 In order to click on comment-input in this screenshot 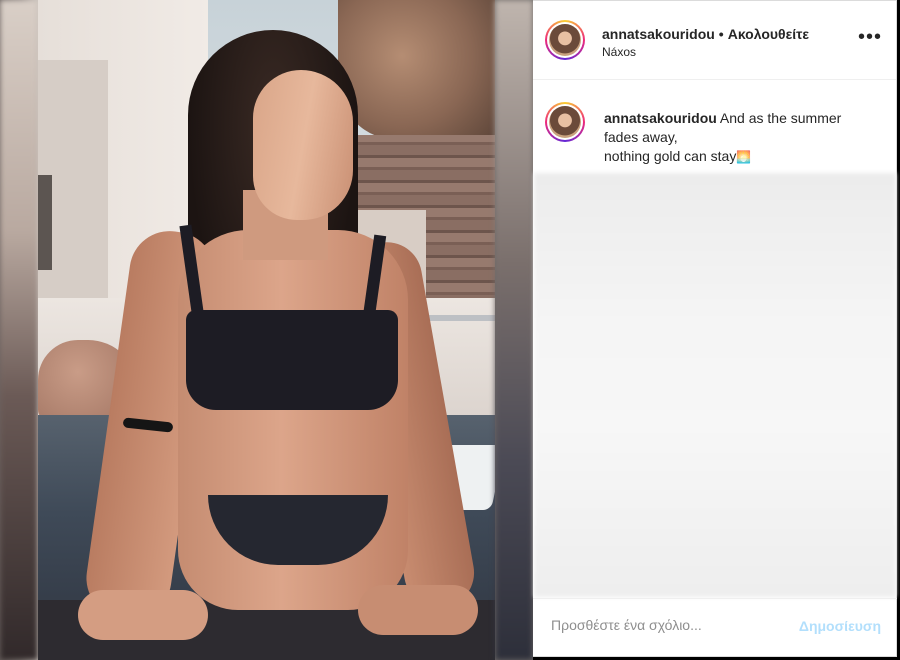, I will do `click(671, 625)`.